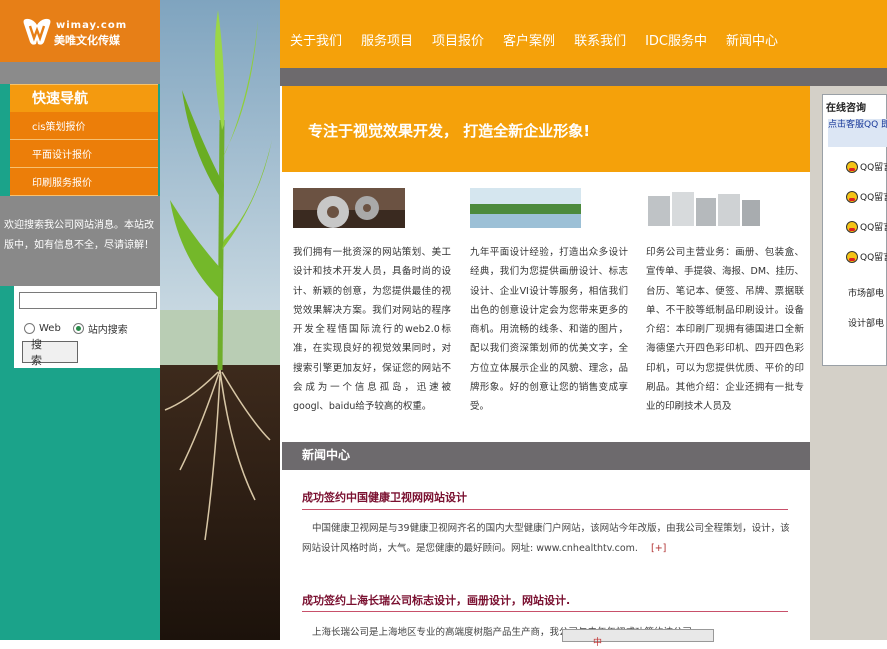  I want to click on sidebar-item-graphic: 平面设计报价, so click(84, 154).